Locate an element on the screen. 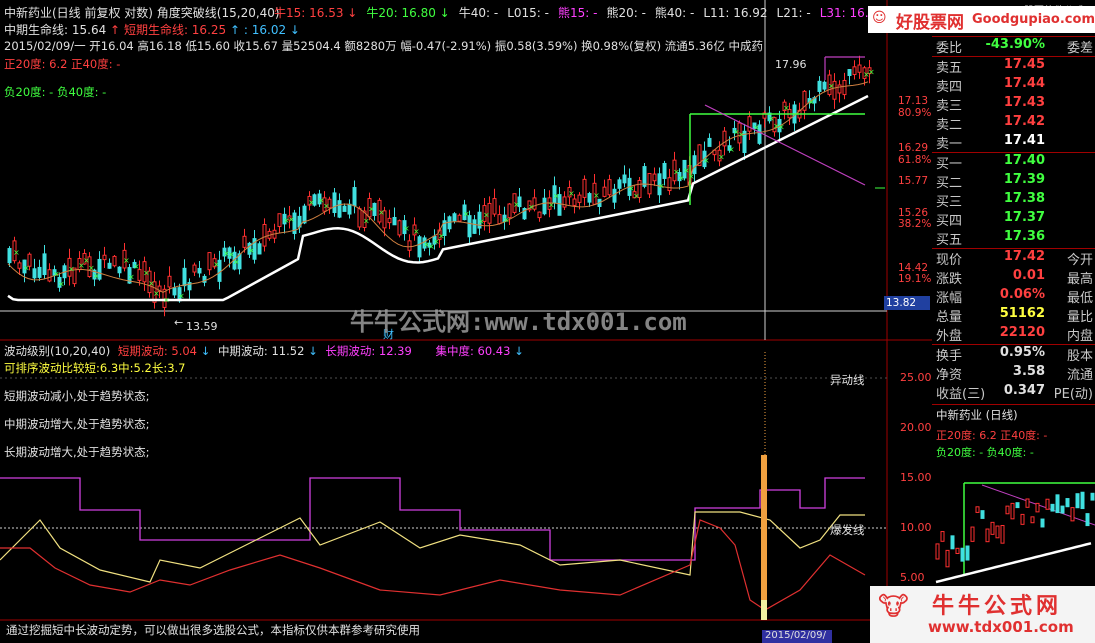 The image size is (1095, 643). stat-value: 0.01 is located at coordinates (1028, 275).